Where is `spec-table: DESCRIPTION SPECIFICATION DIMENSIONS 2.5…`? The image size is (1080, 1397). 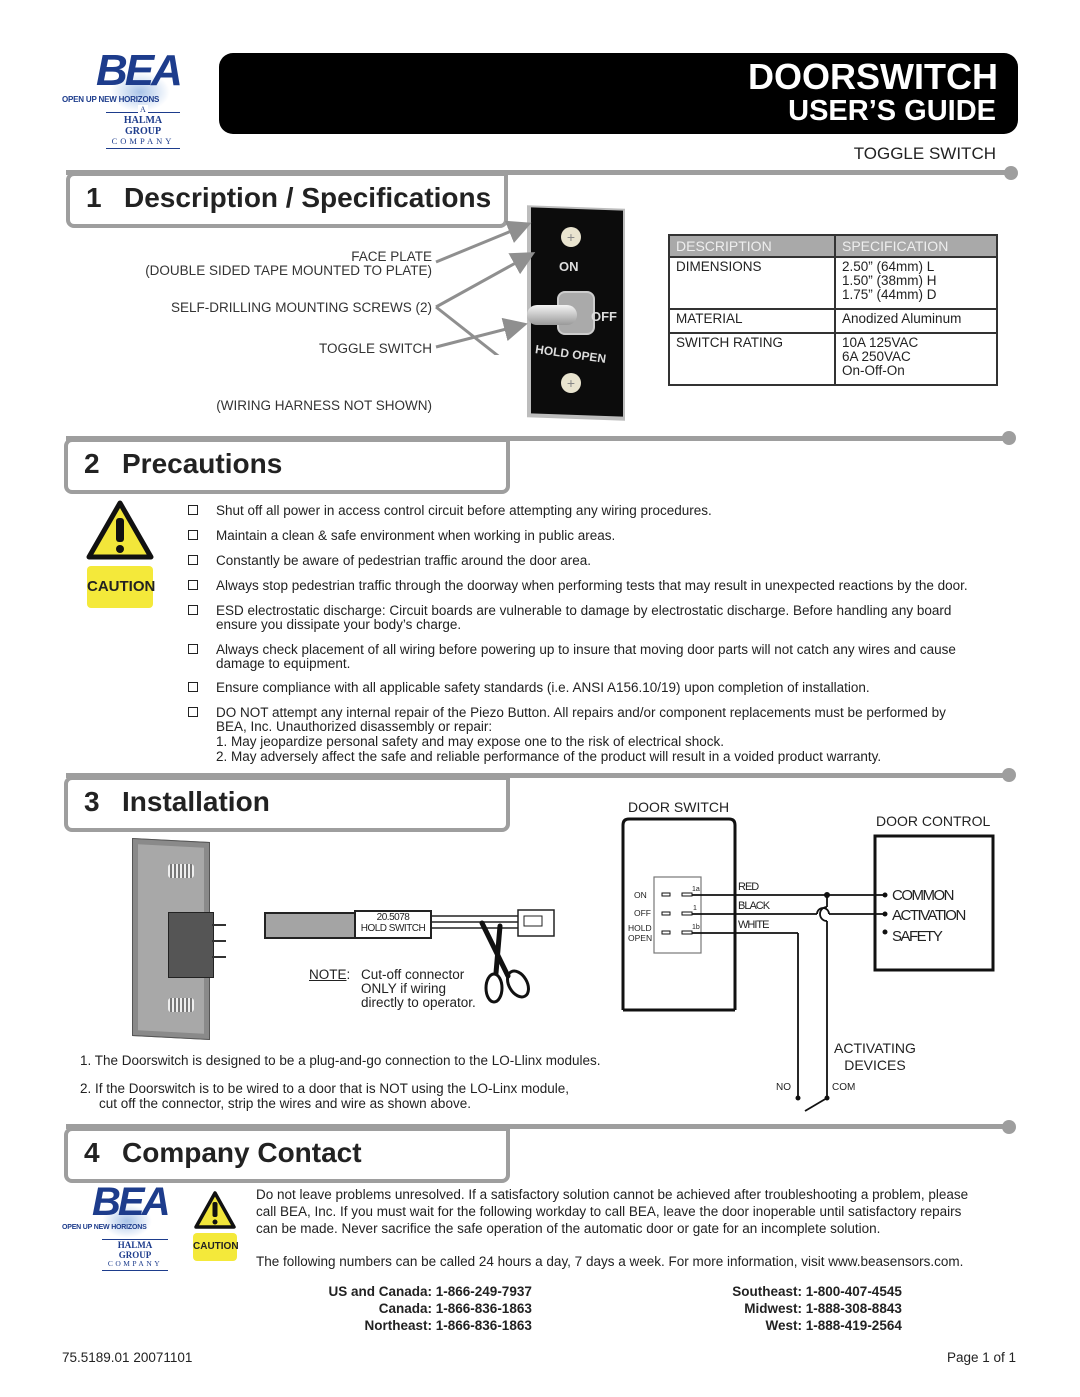
spec-table: DESCRIPTION SPECIFICATION DIMENSIONS 2.5… is located at coordinates (833, 310).